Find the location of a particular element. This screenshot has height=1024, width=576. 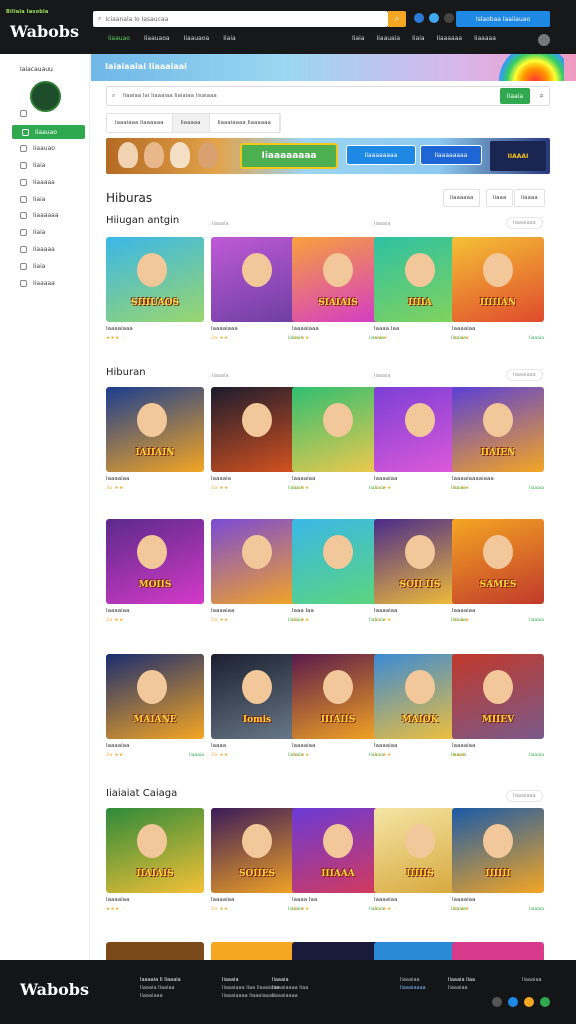

game-card: SIIIUAOS Iaaaaiaaa ★★★ is located at coordinates (155, 289).